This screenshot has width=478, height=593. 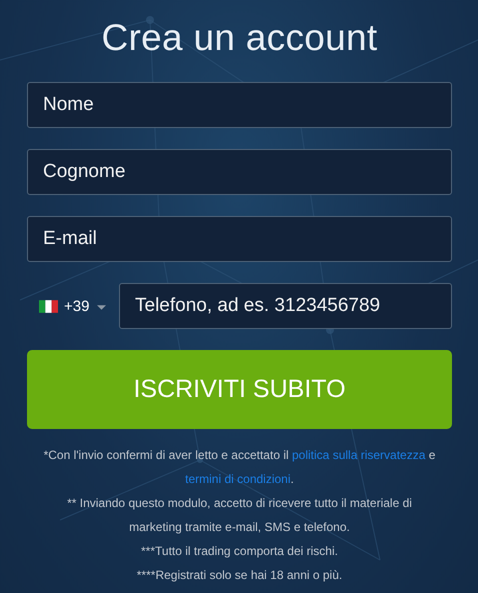 I want to click on phone-field: Telefono, ad es. 3123456789, so click(x=285, y=306).